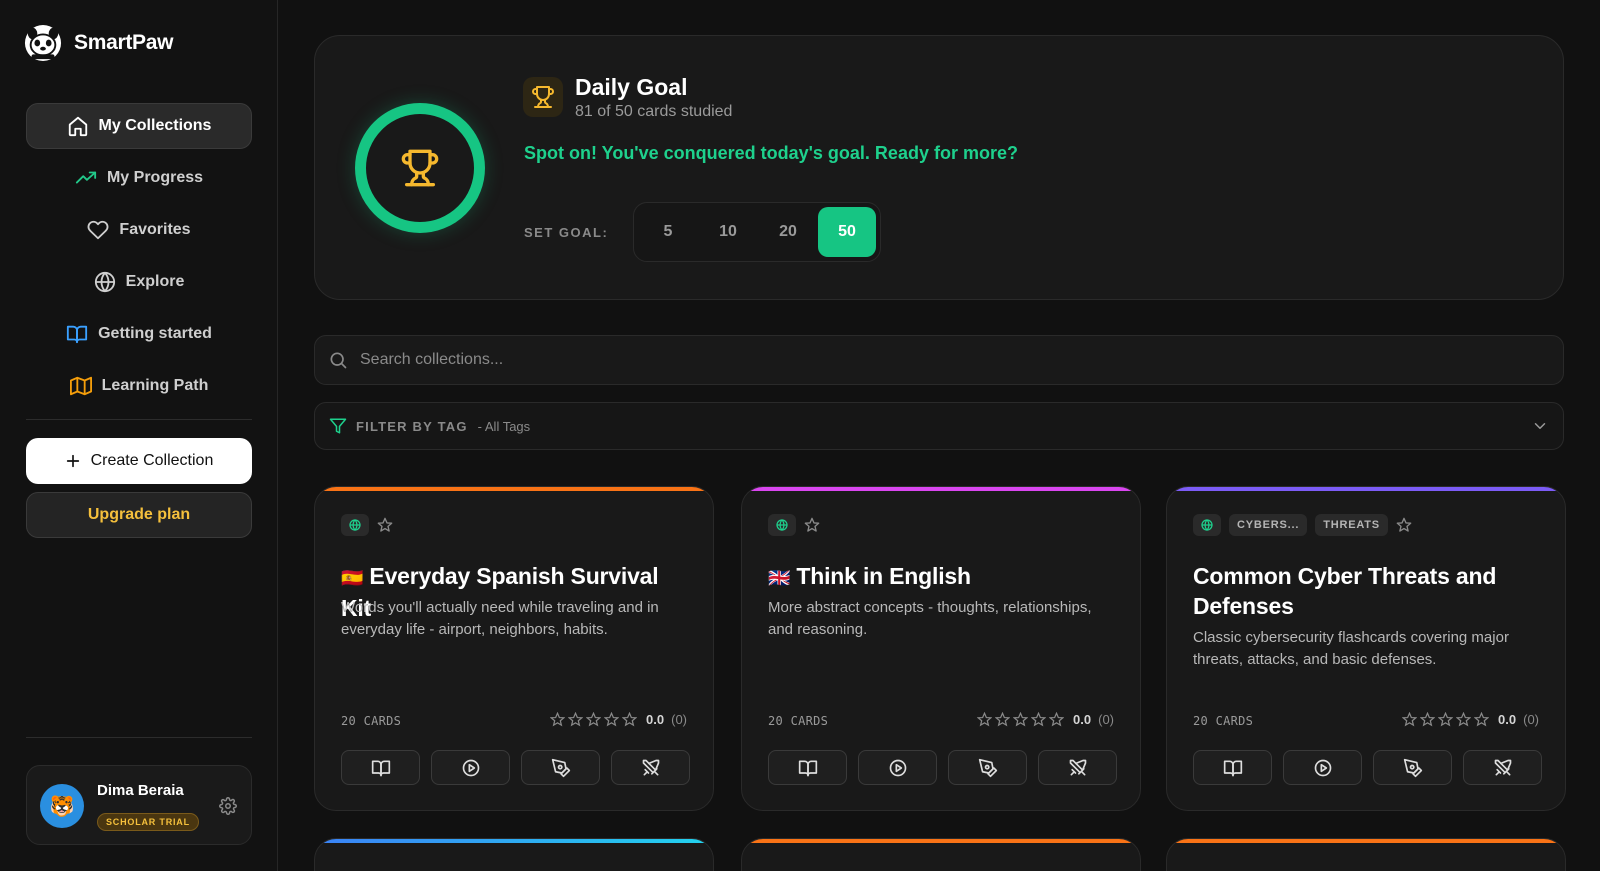 The width and height of the screenshot is (1600, 871). What do you see at coordinates (139, 461) in the screenshot?
I see `create-collection-button: Create Collection` at bounding box center [139, 461].